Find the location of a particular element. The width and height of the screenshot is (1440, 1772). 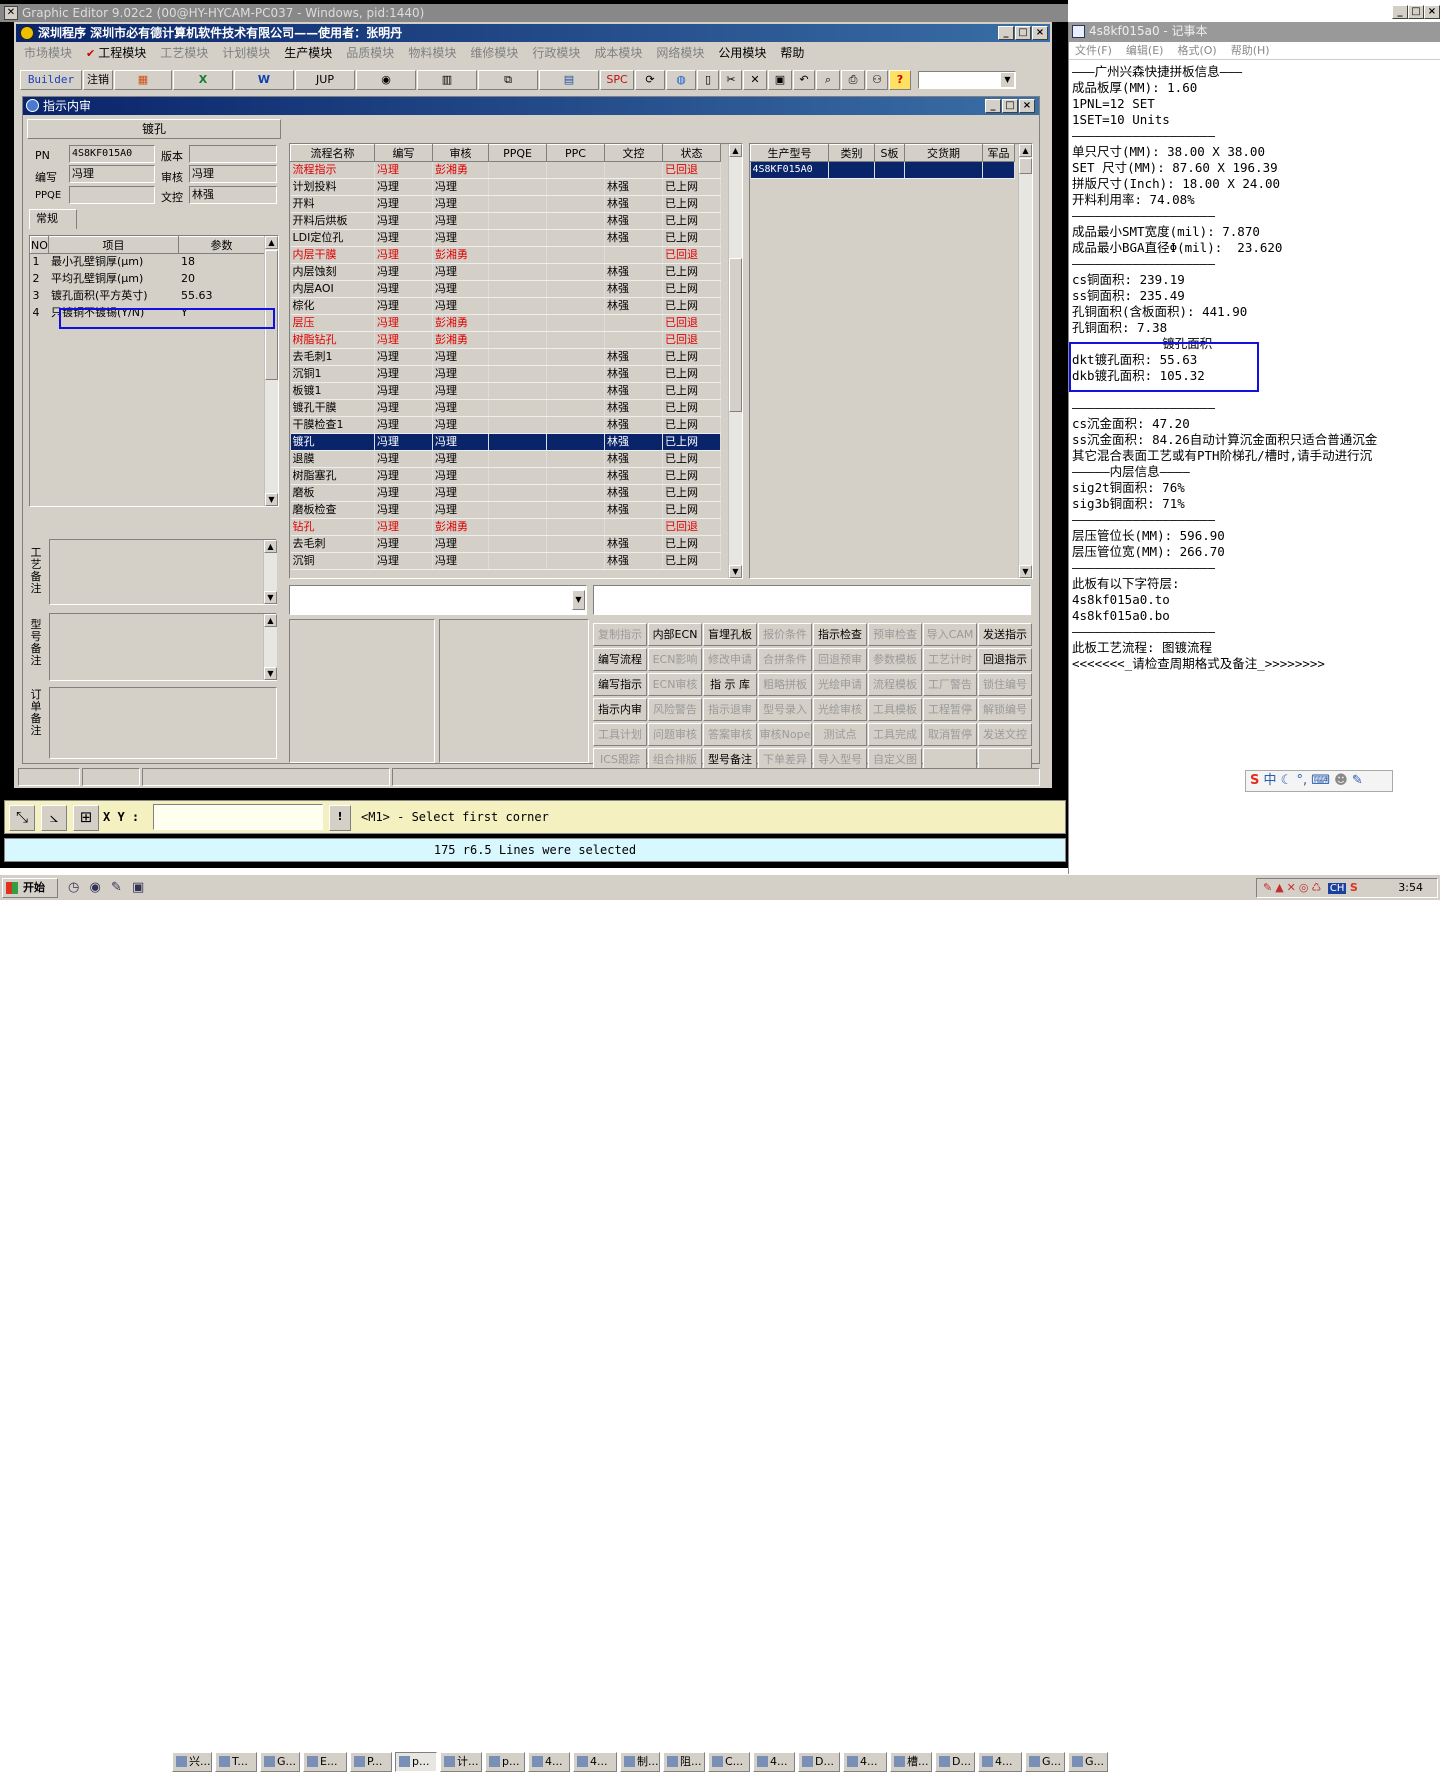

flow-header-6: 状态 is located at coordinates (691, 153).